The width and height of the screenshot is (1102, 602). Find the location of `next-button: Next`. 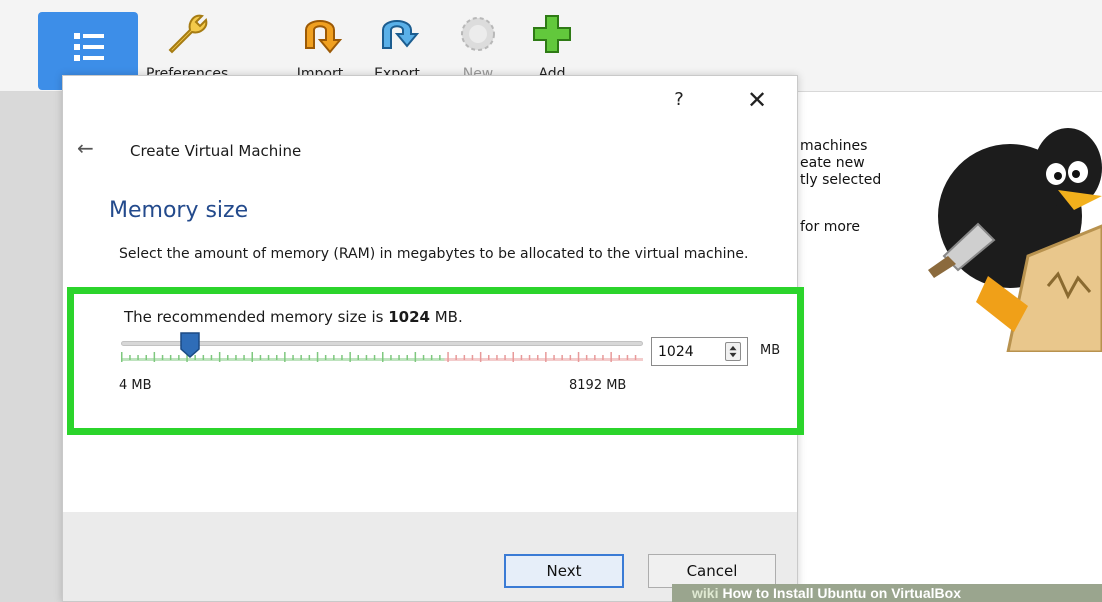

next-button: Next is located at coordinates (564, 571).